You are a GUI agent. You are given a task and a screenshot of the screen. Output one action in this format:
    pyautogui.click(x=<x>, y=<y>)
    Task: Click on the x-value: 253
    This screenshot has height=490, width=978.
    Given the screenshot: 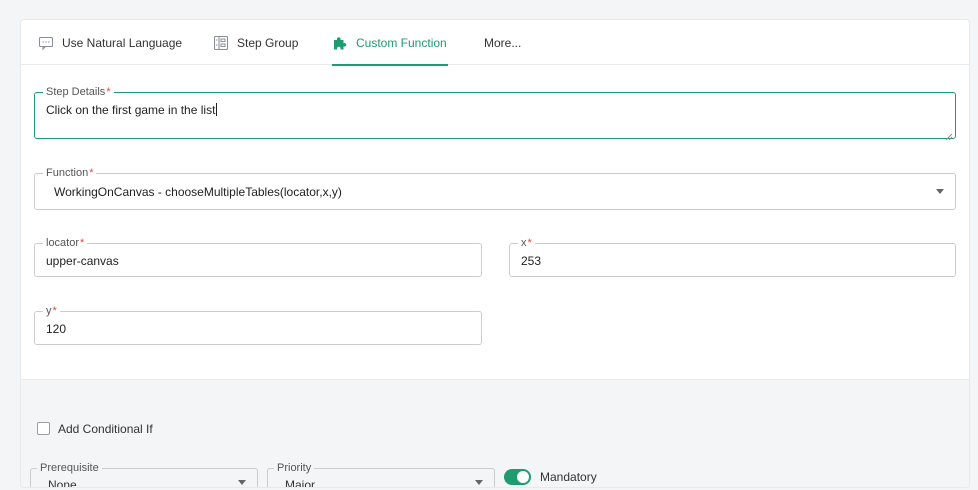 What is the action you would take?
    pyautogui.click(x=531, y=261)
    